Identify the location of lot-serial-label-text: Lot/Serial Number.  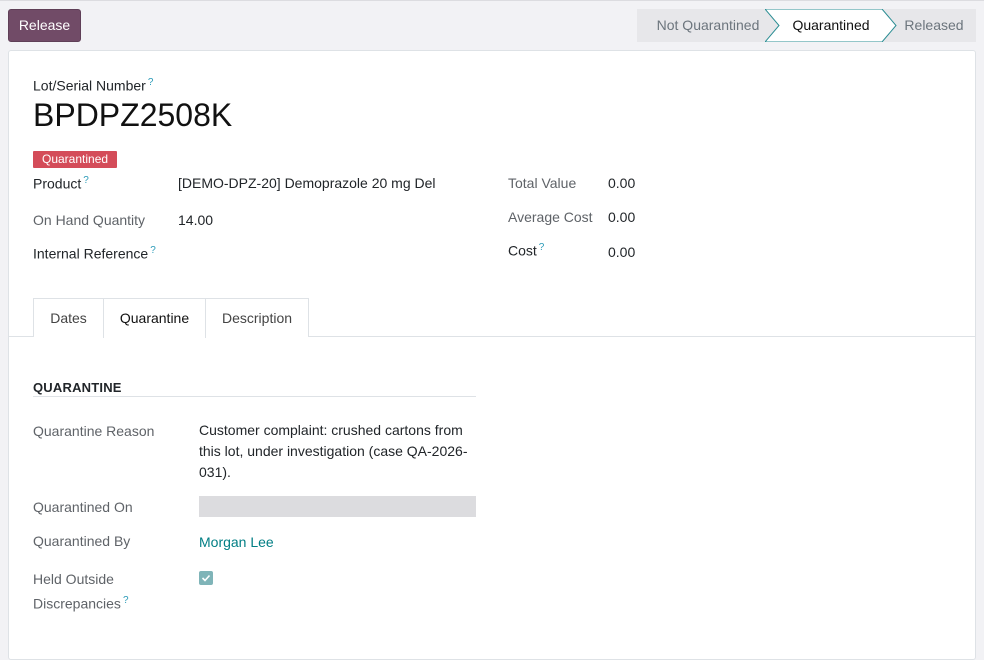
(89, 85).